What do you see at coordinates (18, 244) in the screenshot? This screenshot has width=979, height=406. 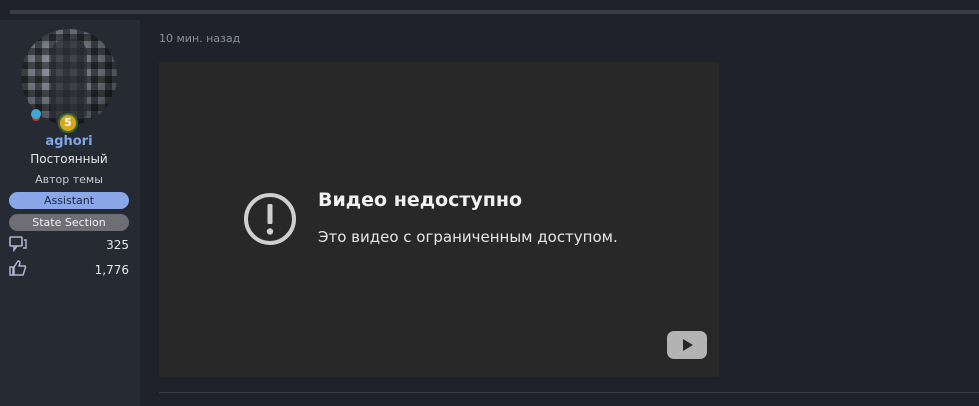 I see `messages-icon` at bounding box center [18, 244].